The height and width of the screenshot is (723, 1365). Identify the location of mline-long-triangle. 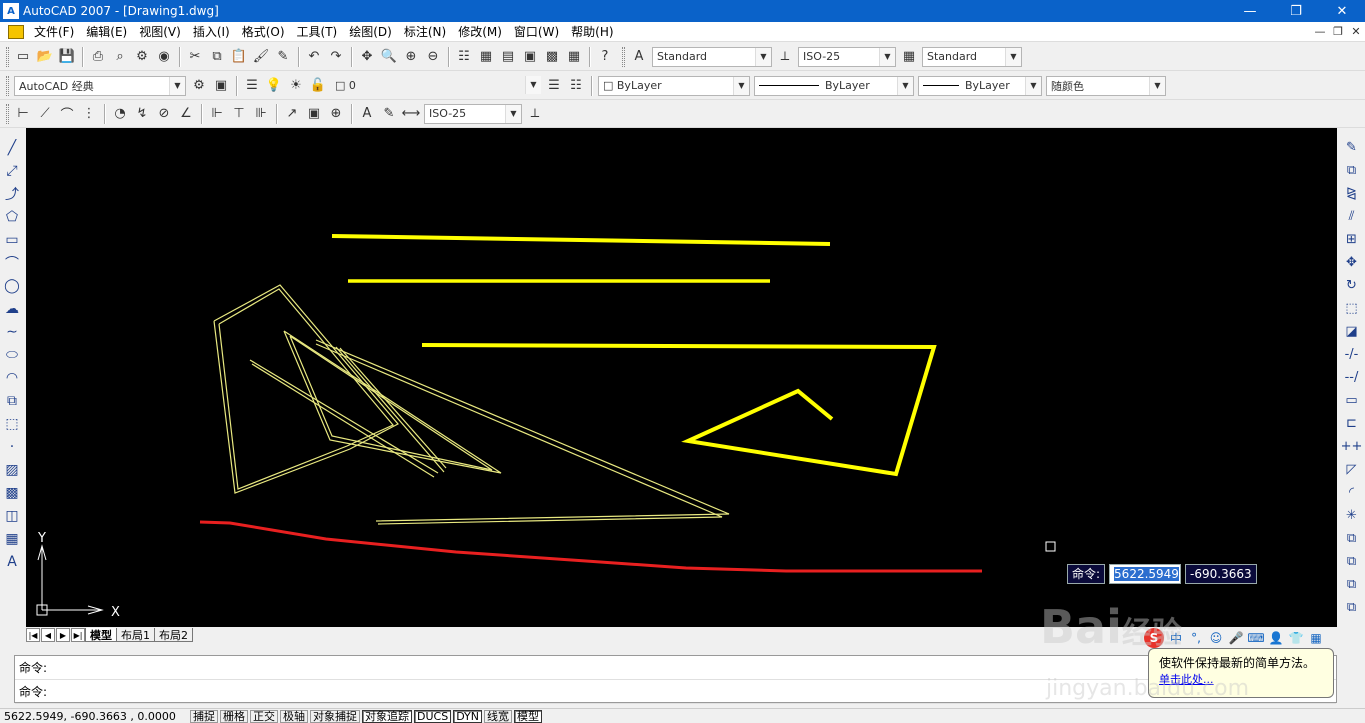
(344, 416).